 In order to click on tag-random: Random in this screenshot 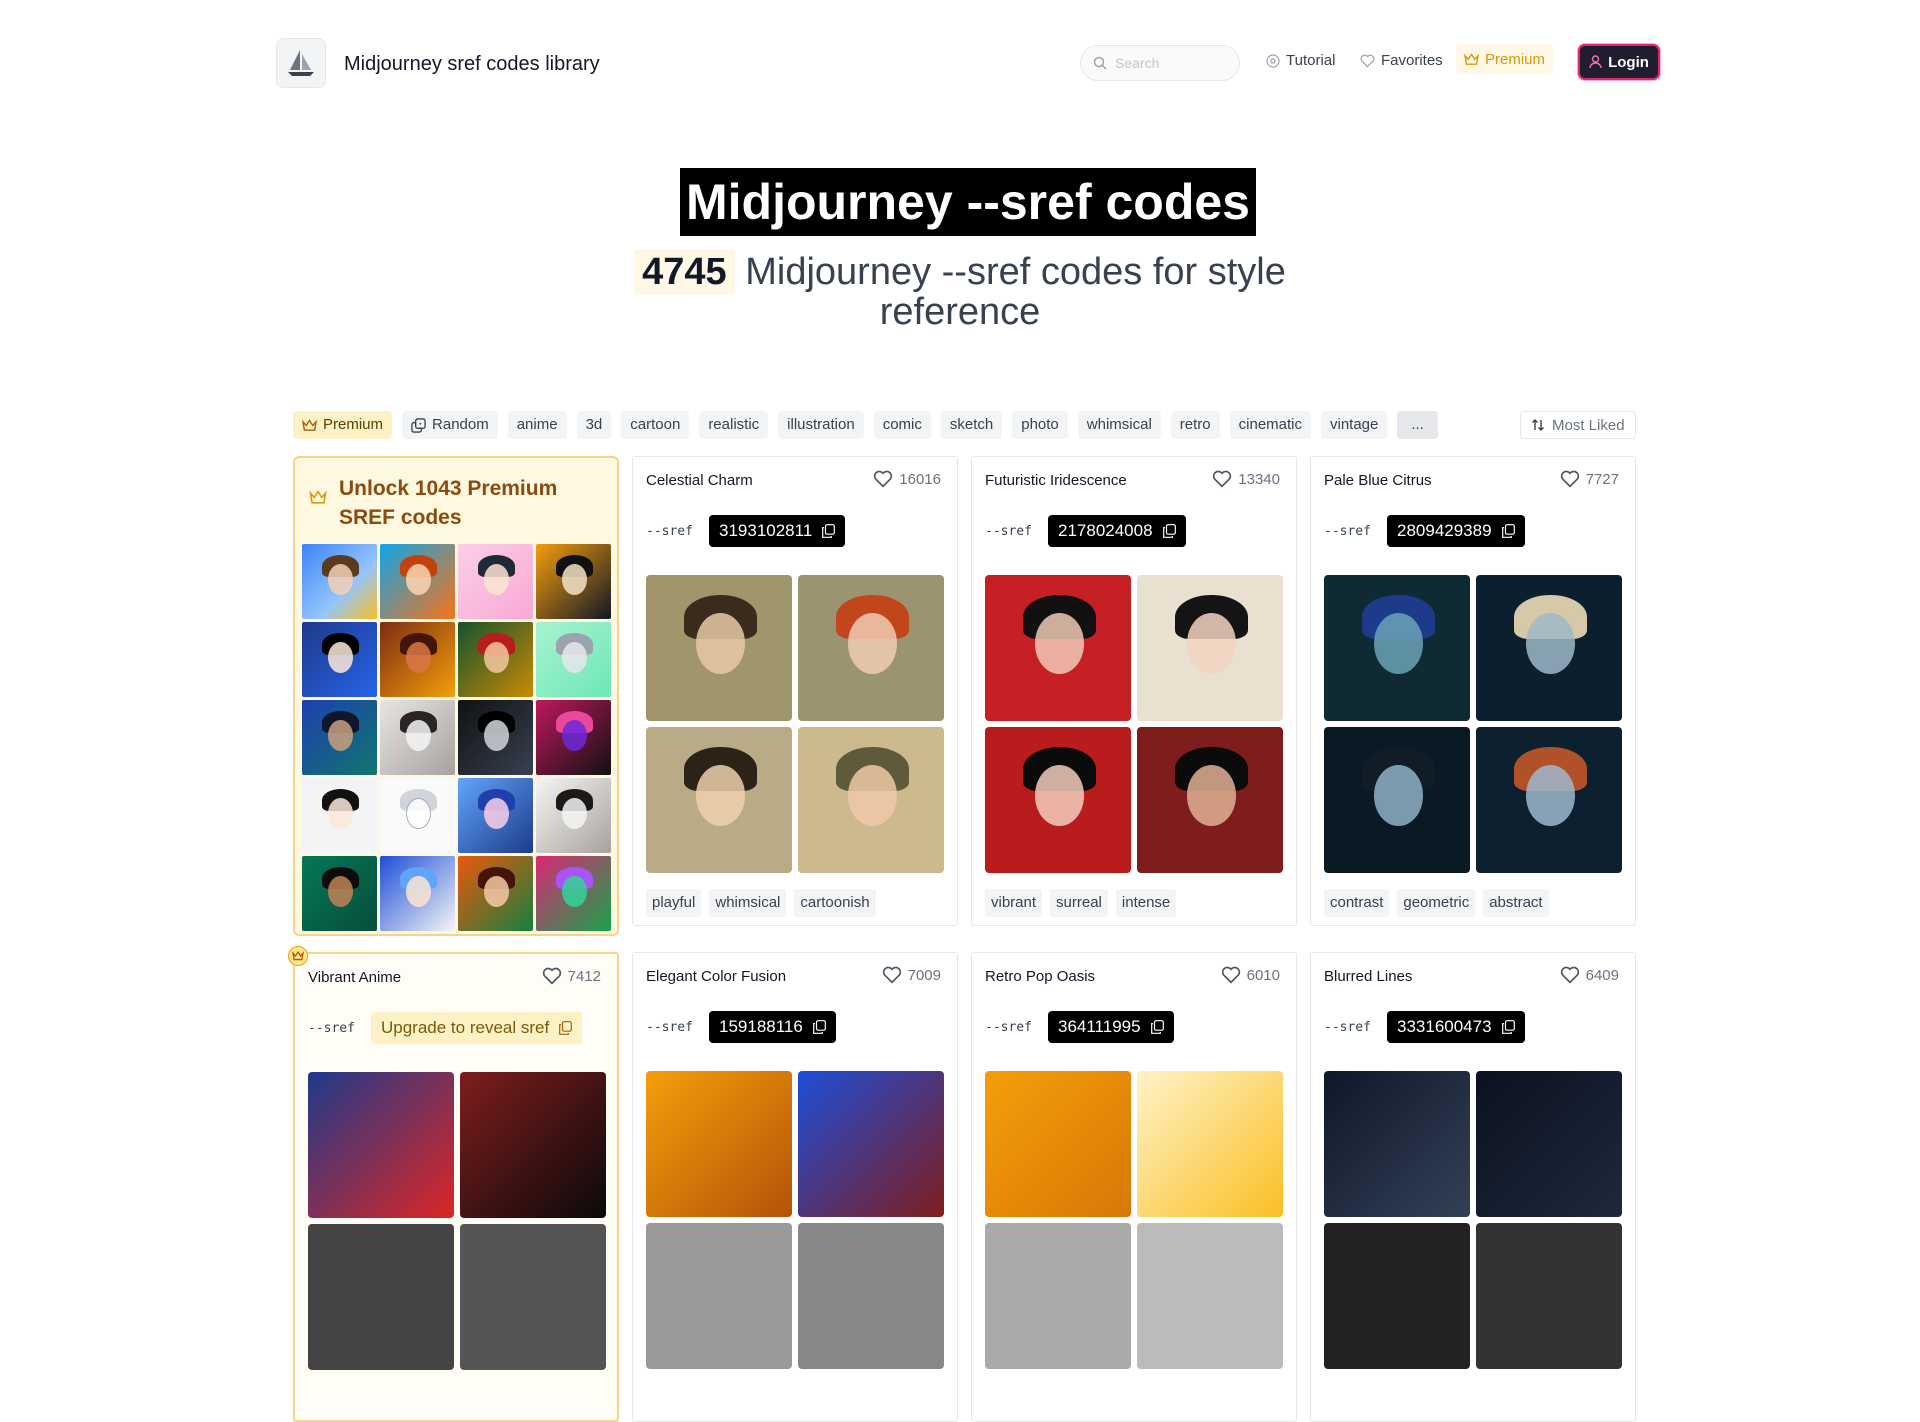, I will do `click(450, 425)`.